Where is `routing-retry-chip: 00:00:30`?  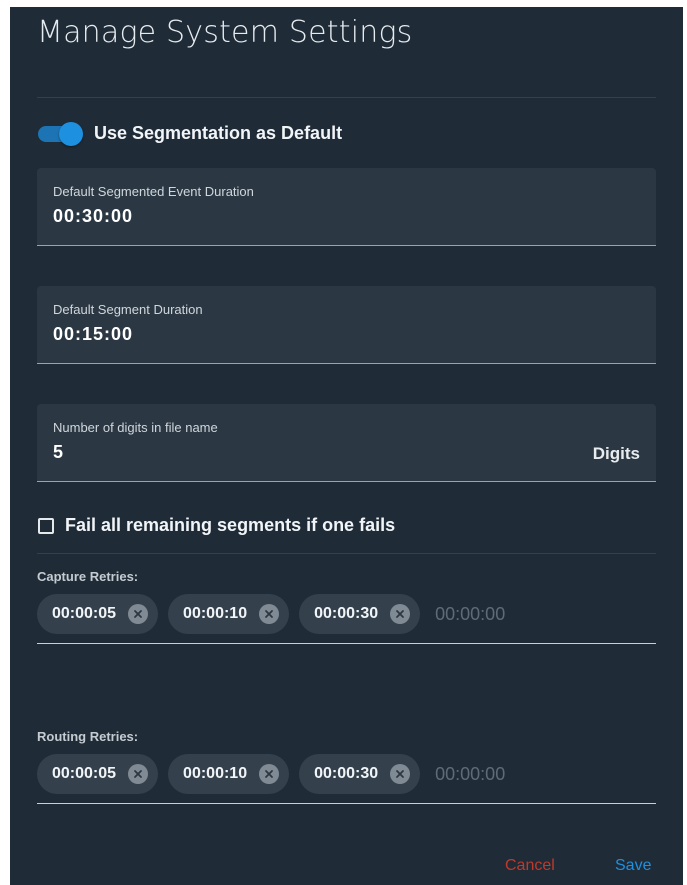
routing-retry-chip: 00:00:30 is located at coordinates (360, 774).